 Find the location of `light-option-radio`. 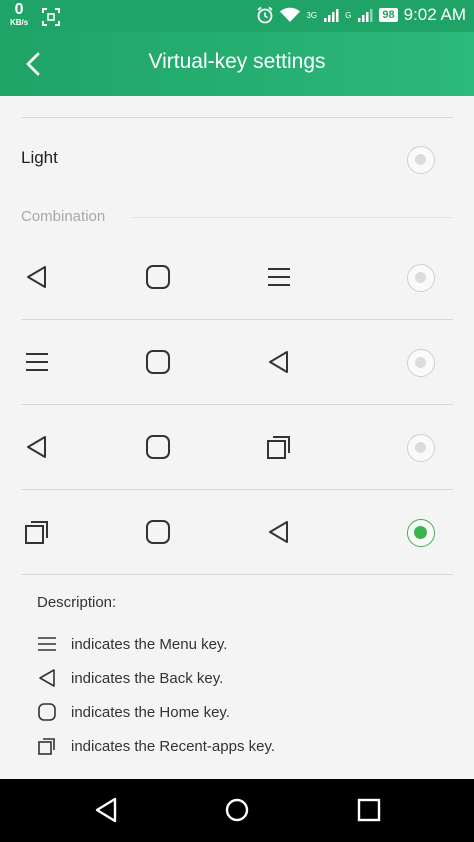

light-option-radio is located at coordinates (421, 160).